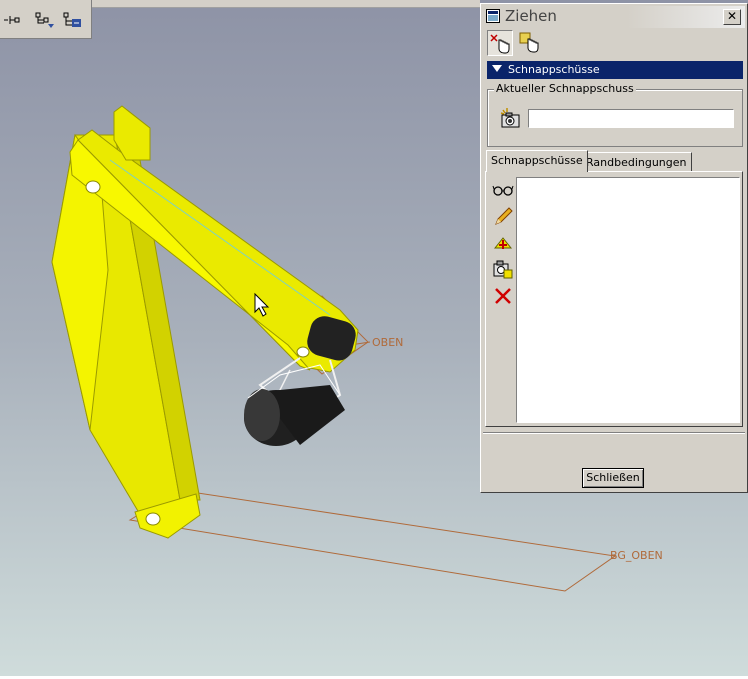  Describe the element at coordinates (530, 43) in the screenshot. I see `drag-body-icon` at that location.